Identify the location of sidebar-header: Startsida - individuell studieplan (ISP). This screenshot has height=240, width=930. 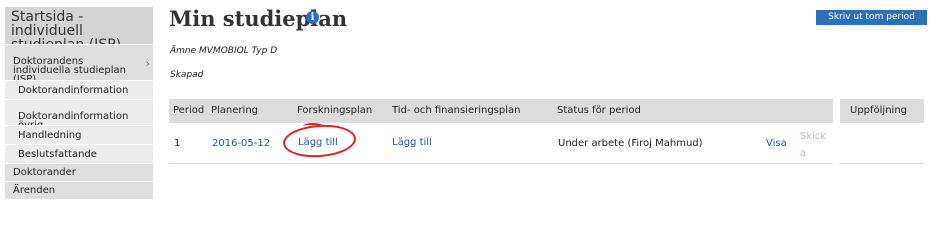
(79, 25).